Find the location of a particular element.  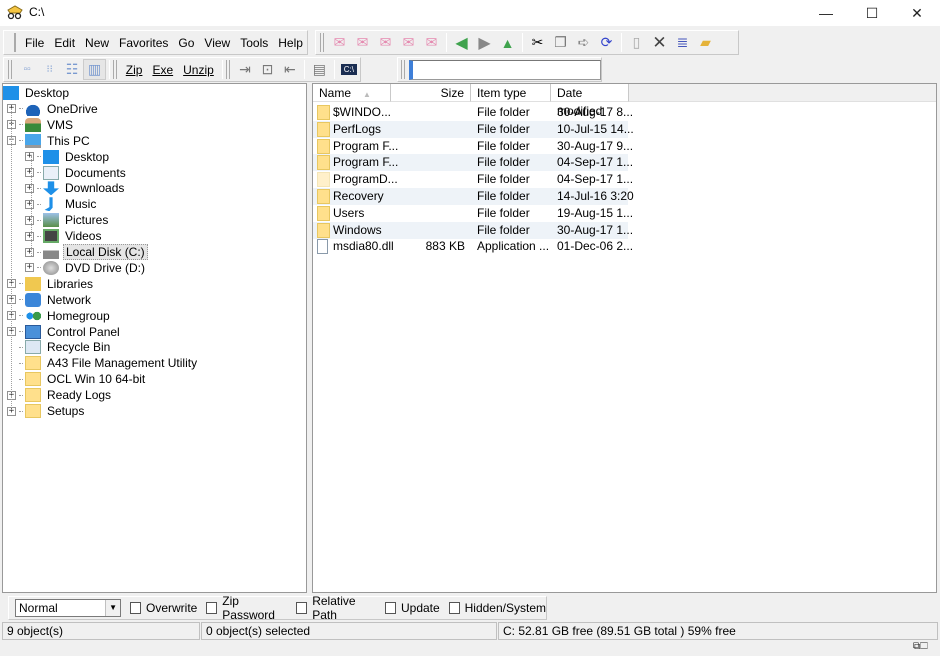

tree-node: + Pictures is located at coordinates (67, 220).